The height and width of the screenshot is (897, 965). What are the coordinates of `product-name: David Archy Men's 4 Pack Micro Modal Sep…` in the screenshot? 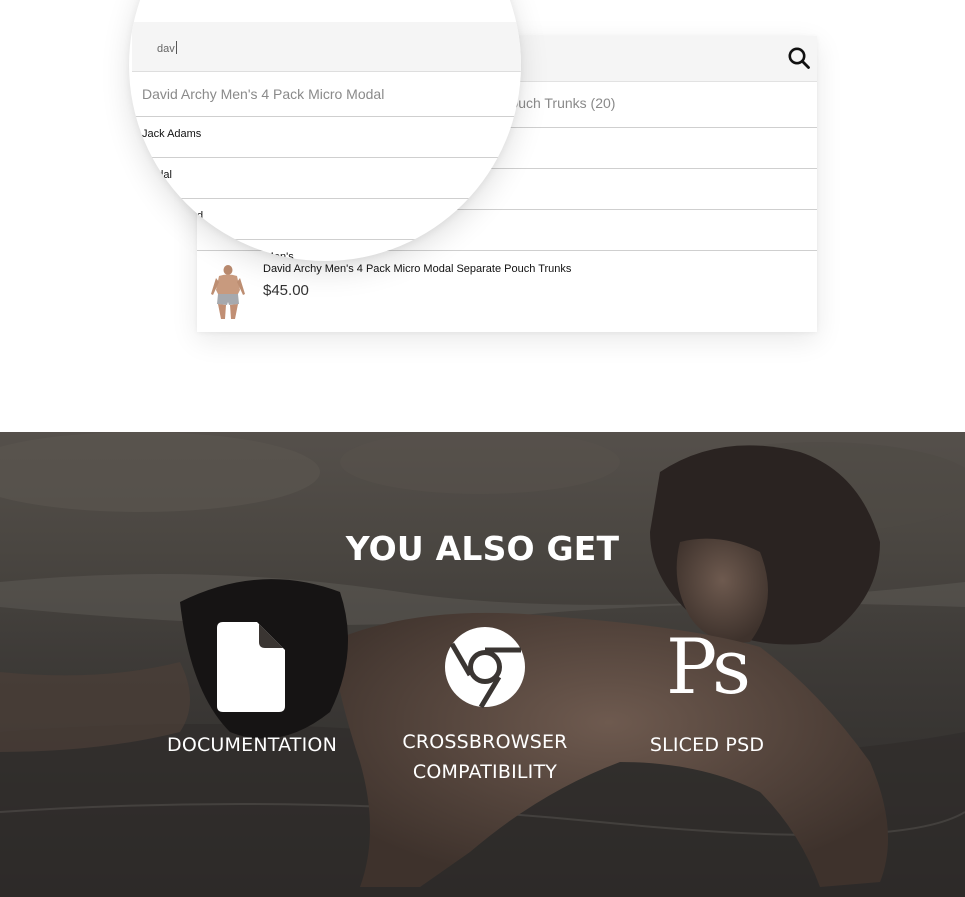 It's located at (417, 269).